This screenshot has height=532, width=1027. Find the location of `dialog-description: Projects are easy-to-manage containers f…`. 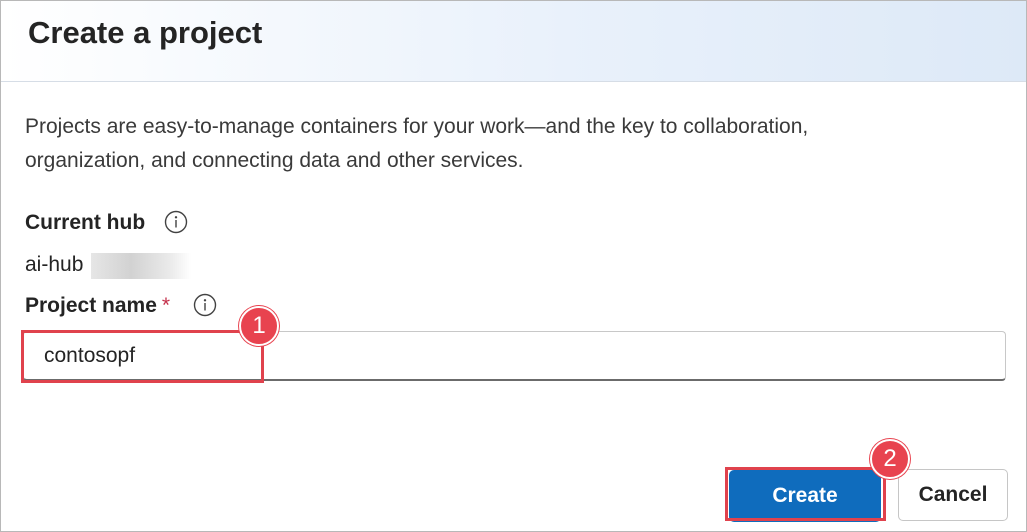

dialog-description: Projects are easy-to-manage containers f… is located at coordinates (417, 143).